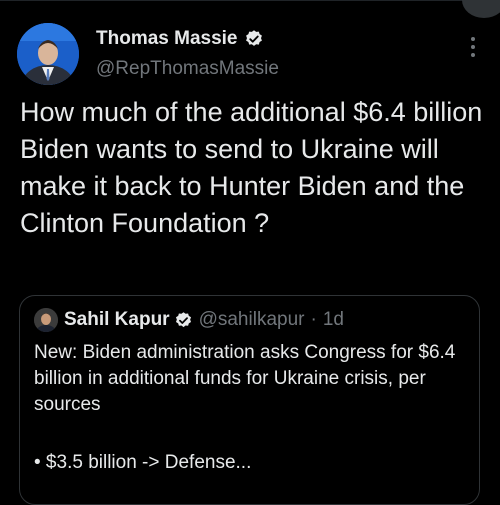 The width and height of the screenshot is (500, 505). I want to click on quote-header: Sahil Kapur @sahilkapur · 1d, so click(189, 320).